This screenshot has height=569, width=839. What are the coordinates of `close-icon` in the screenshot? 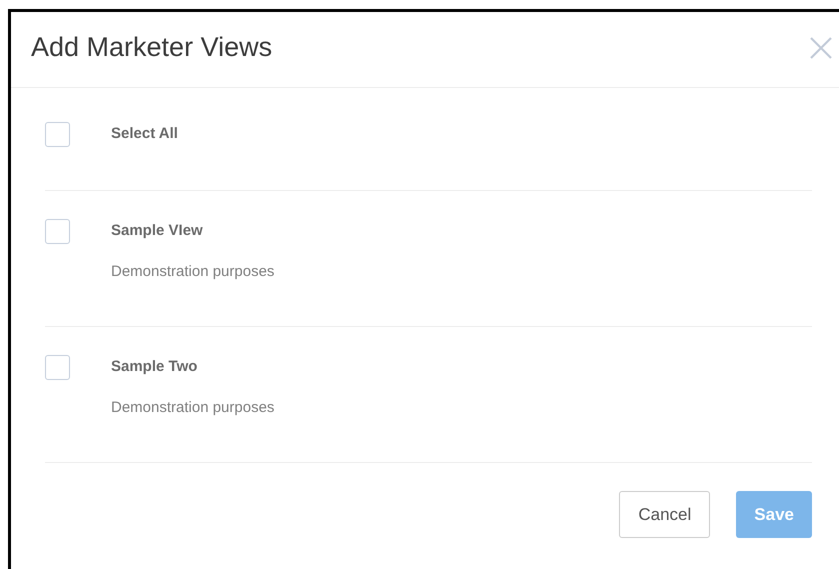 It's located at (821, 47).